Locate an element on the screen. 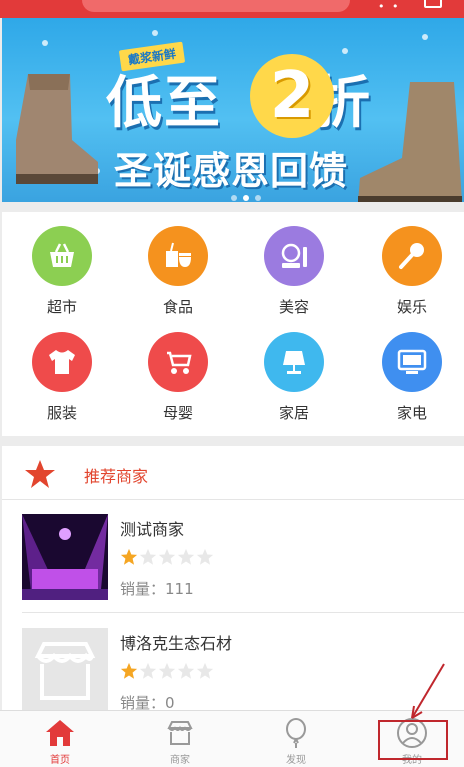 Image resolution: width=464 pixels, height=767 pixels. home-icon is located at coordinates (60, 733).